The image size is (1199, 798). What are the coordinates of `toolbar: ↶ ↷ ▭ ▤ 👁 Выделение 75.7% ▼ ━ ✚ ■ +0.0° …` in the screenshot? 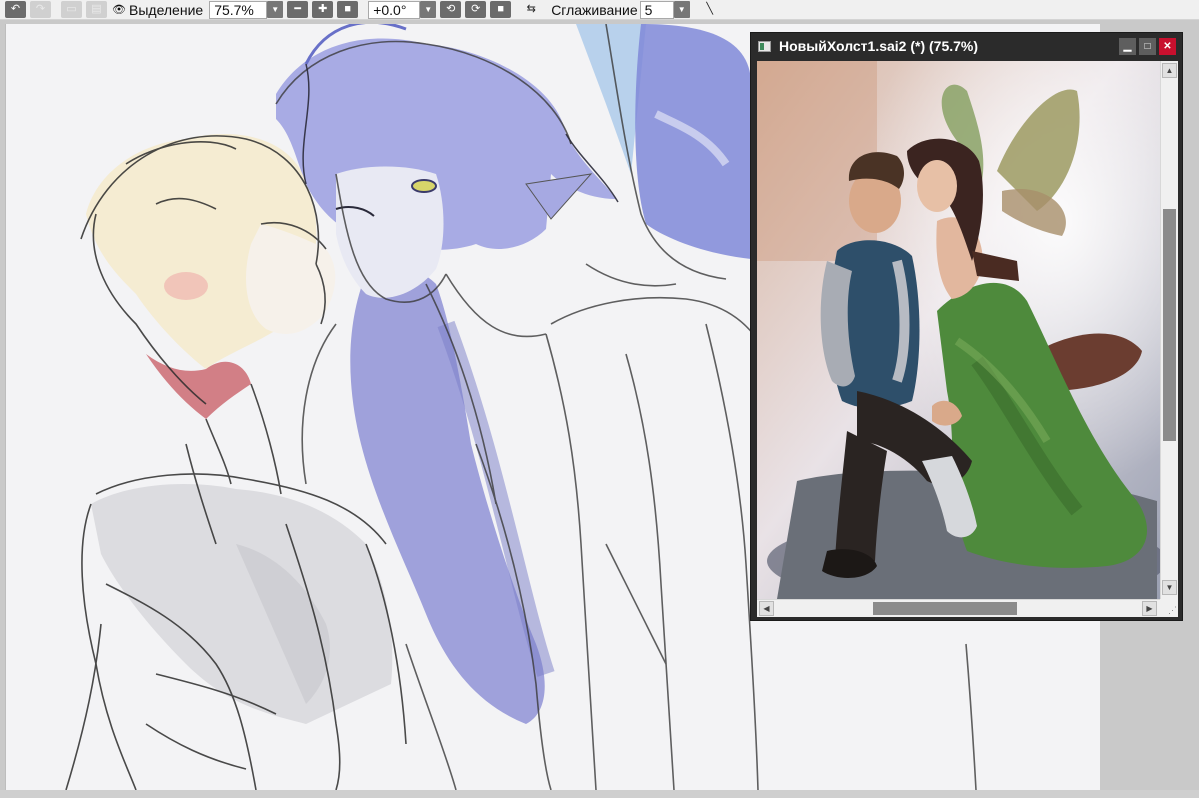 It's located at (599, 10).